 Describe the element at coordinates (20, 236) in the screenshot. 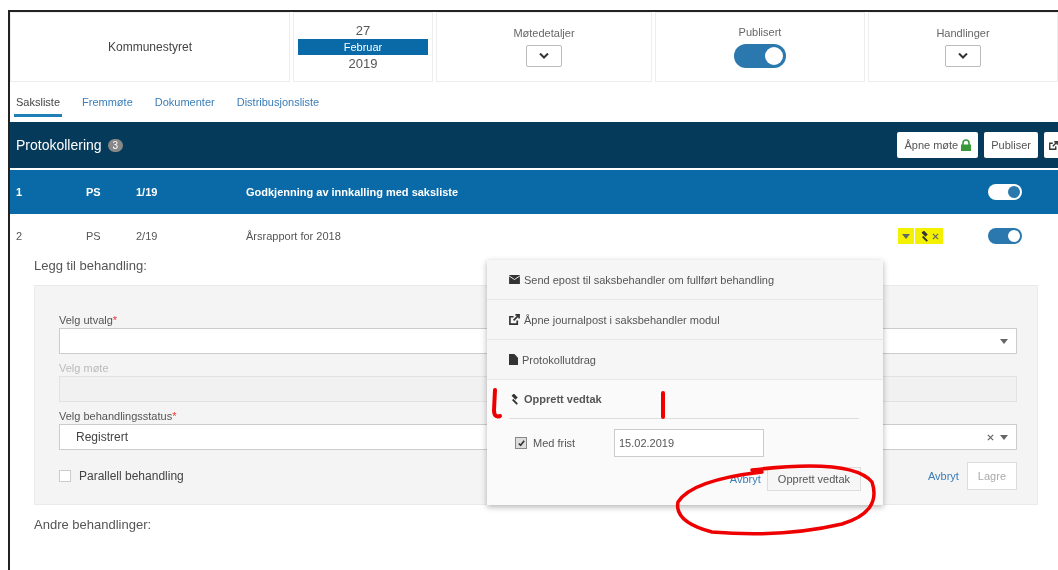

I see `row-number: 2` at that location.